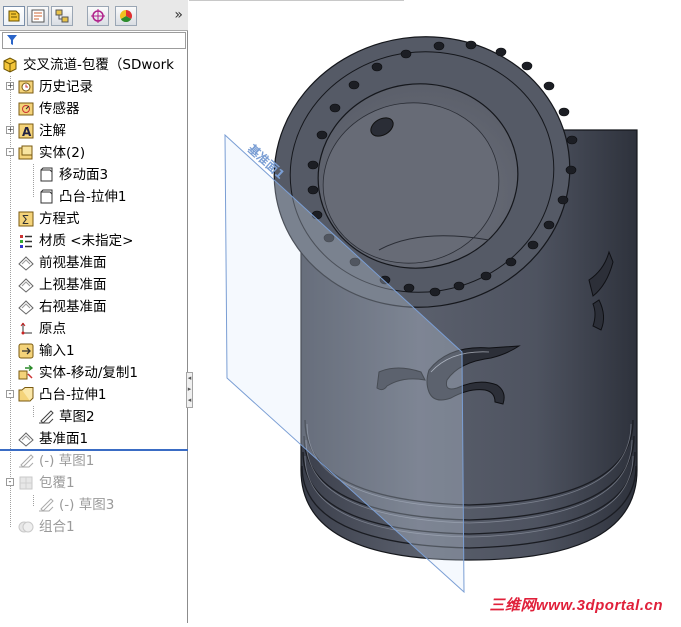 The height and width of the screenshot is (627, 681). I want to click on tree-item-label: 上视基准面, so click(73, 285).